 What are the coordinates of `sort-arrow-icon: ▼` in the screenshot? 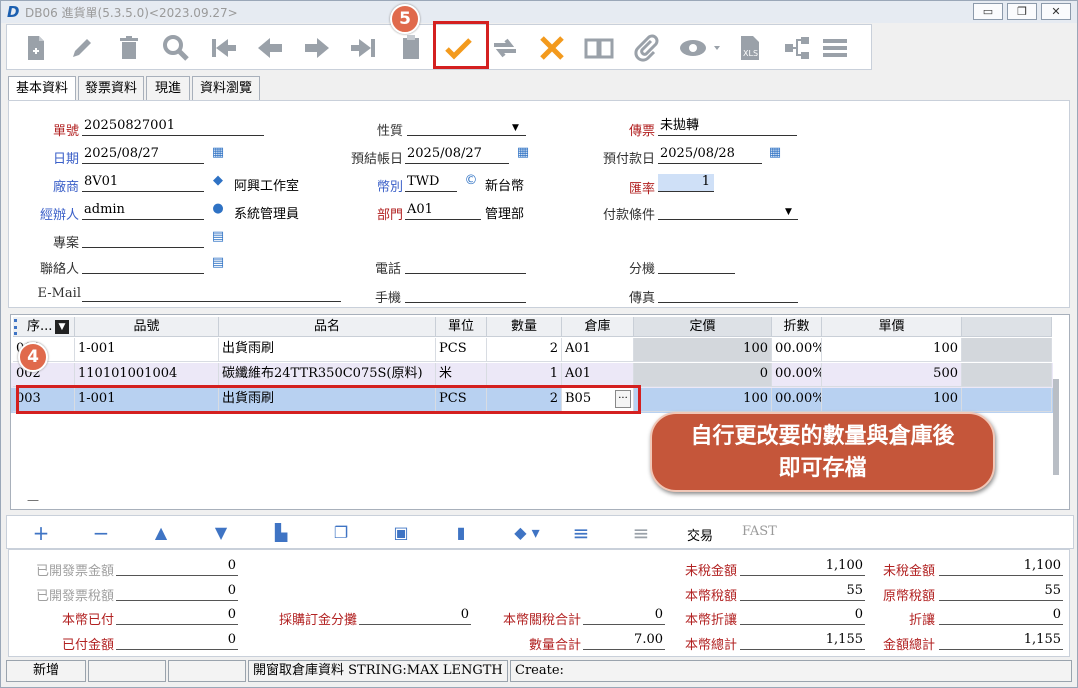 It's located at (62, 327).